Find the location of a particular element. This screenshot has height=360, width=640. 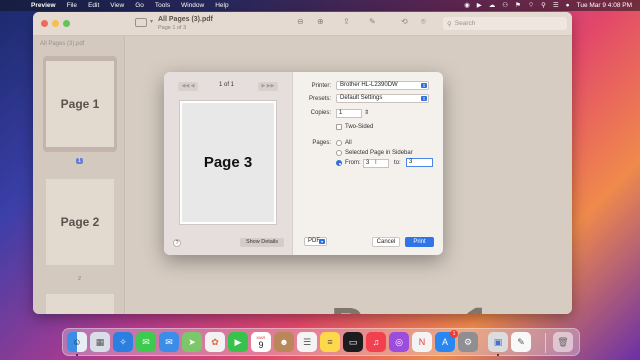

cancel-button: Cancel is located at coordinates (386, 242).